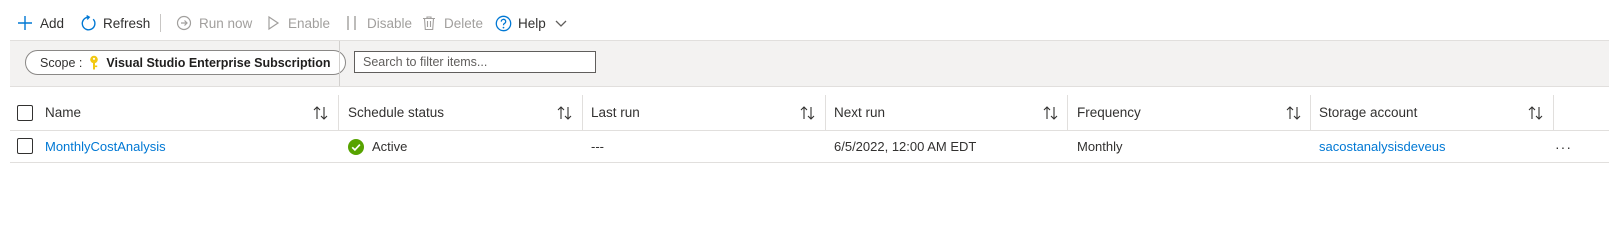 Image resolution: width=1609 pixels, height=240 pixels. I want to click on toolbar-divider, so click(160, 23).